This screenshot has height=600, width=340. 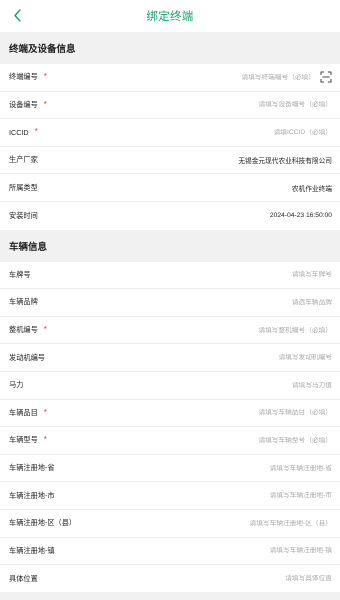 I want to click on field-label: 车辆品牌, so click(x=23, y=302).